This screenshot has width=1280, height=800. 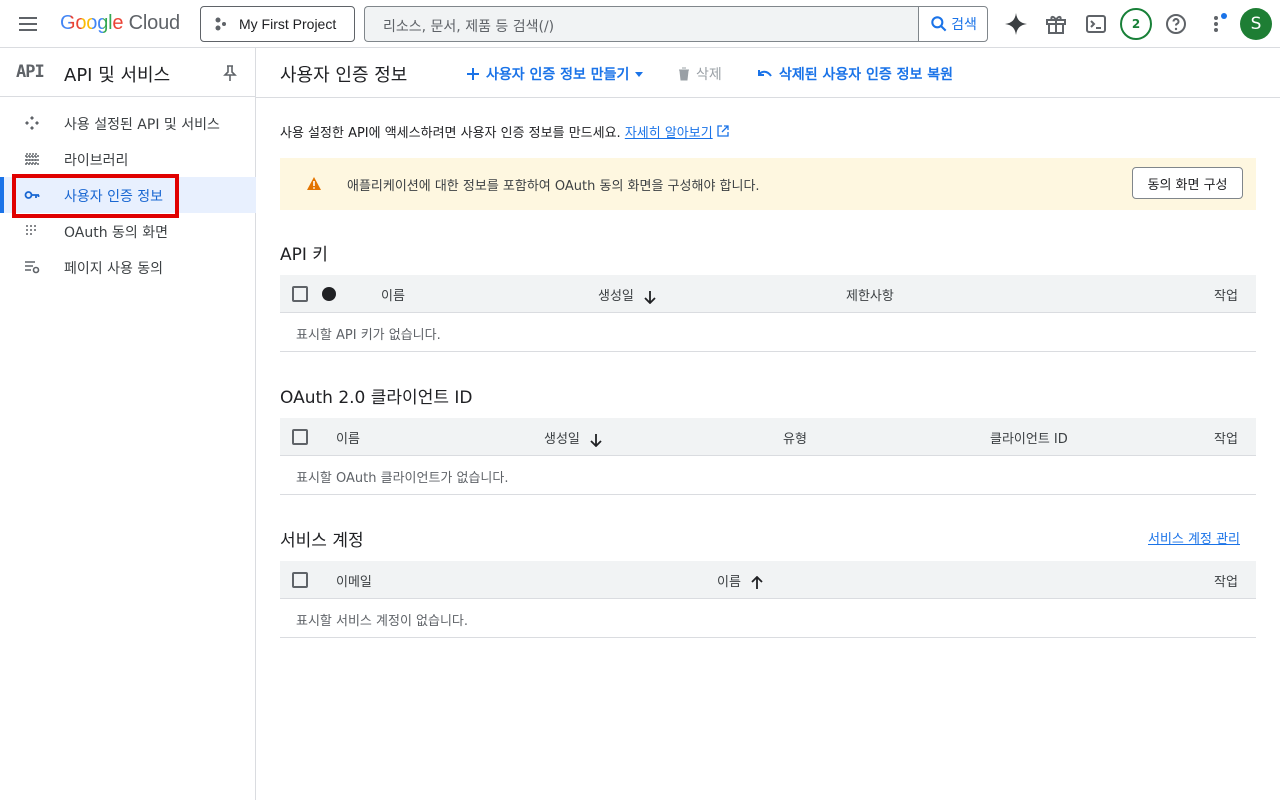 I want to click on external-link-icon, so click(x=723, y=131).